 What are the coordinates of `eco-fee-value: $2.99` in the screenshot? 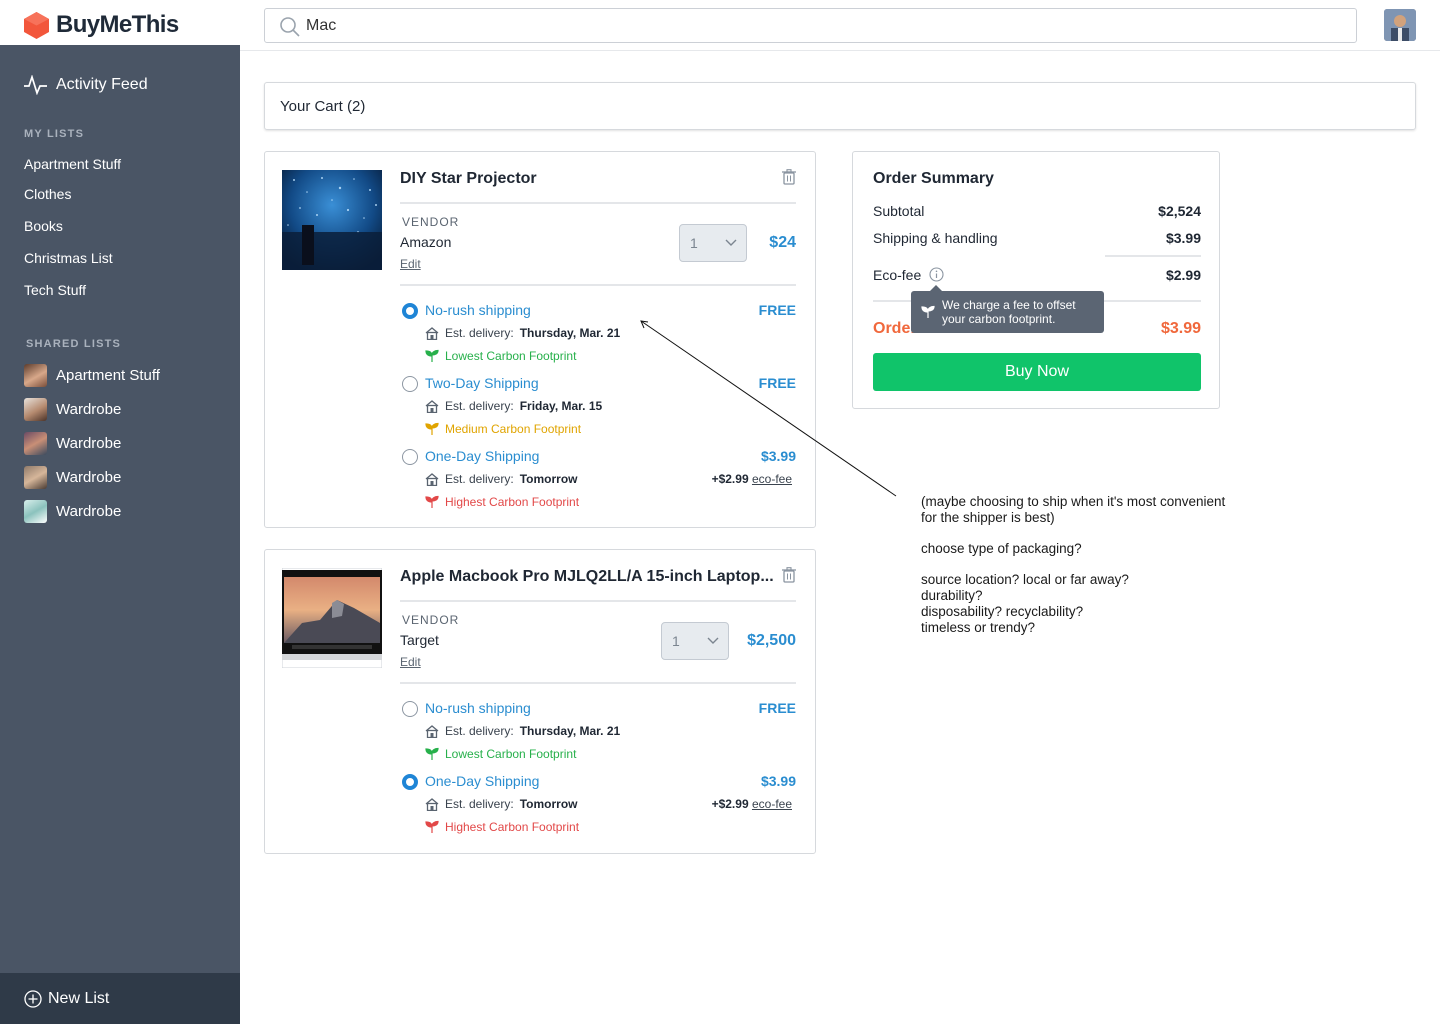 It's located at (1183, 275).